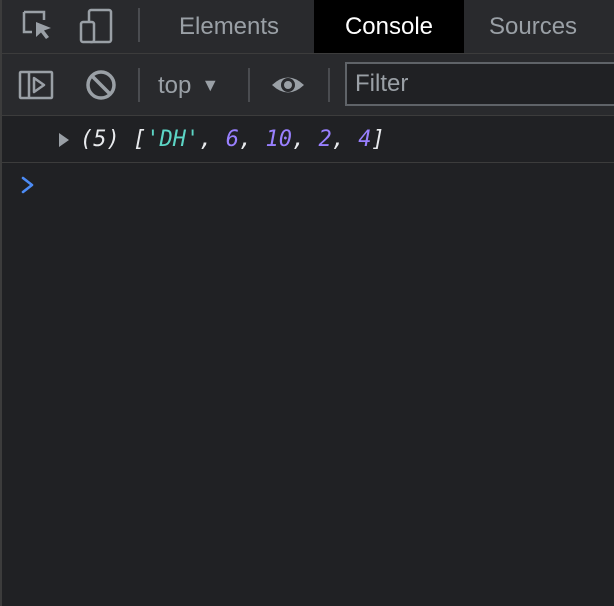 The image size is (614, 606). What do you see at coordinates (38, 26) in the screenshot?
I see `inspect-element-icon` at bounding box center [38, 26].